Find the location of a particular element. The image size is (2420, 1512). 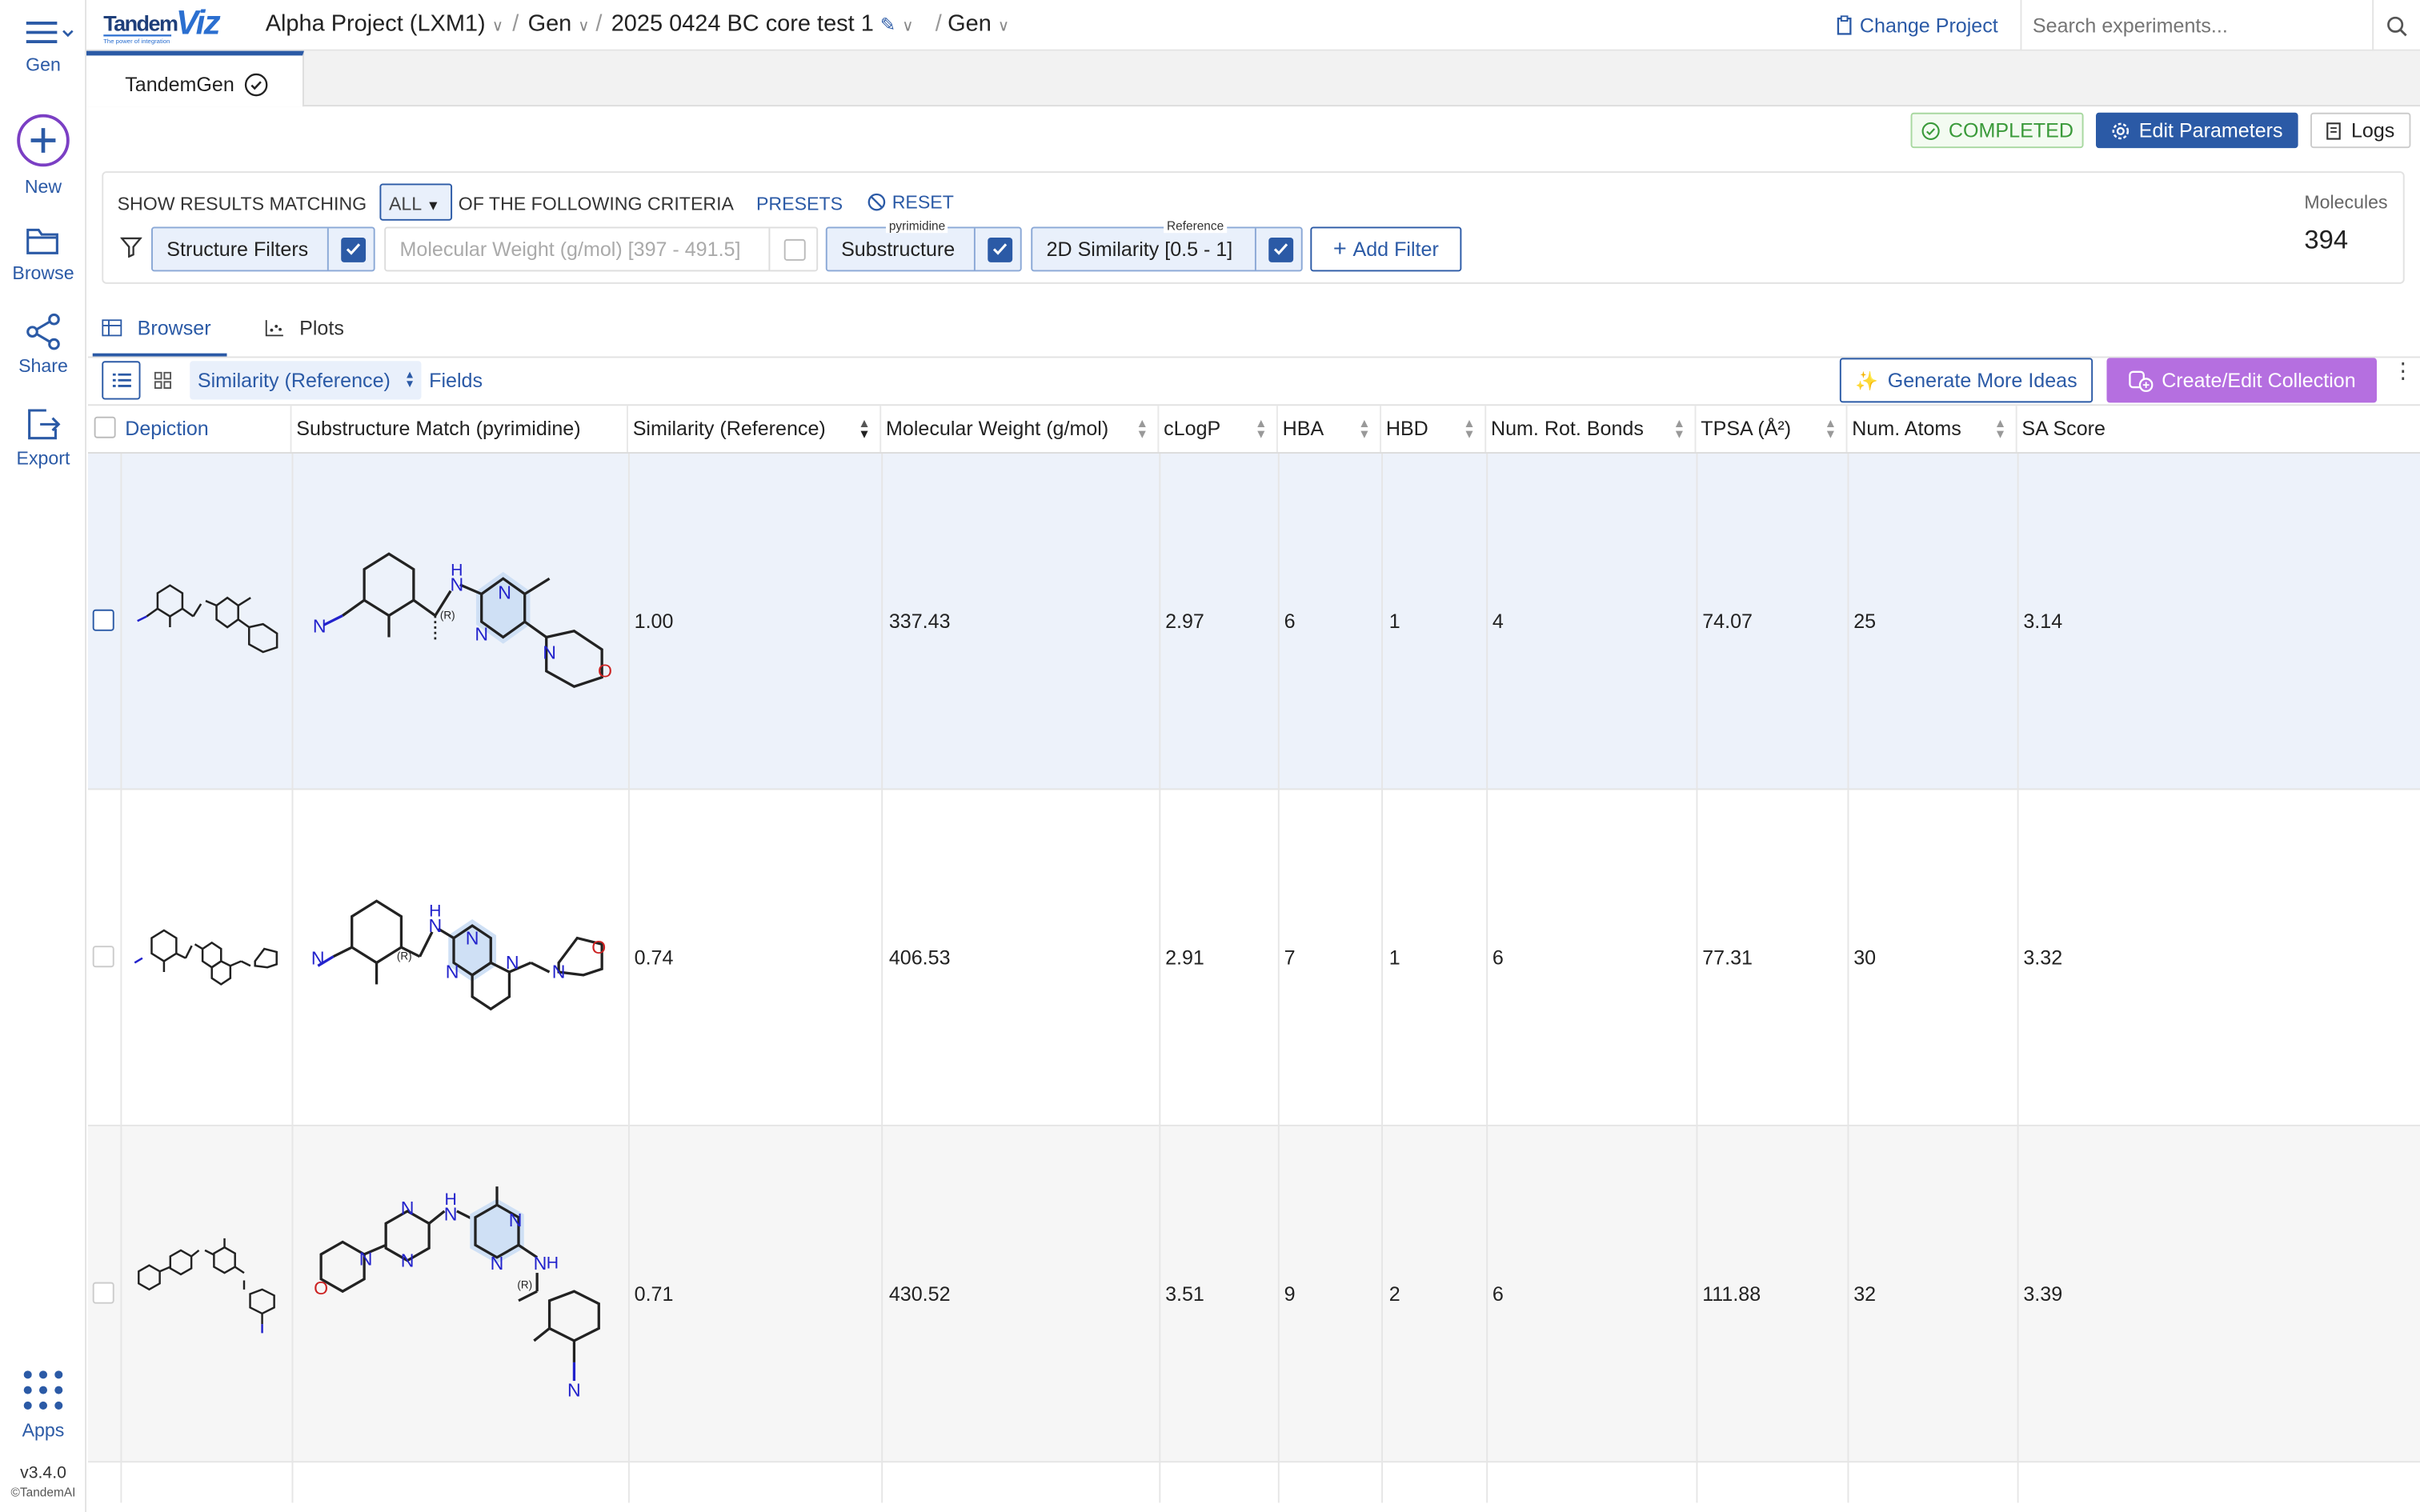

reset-button: RESET is located at coordinates (910, 202).